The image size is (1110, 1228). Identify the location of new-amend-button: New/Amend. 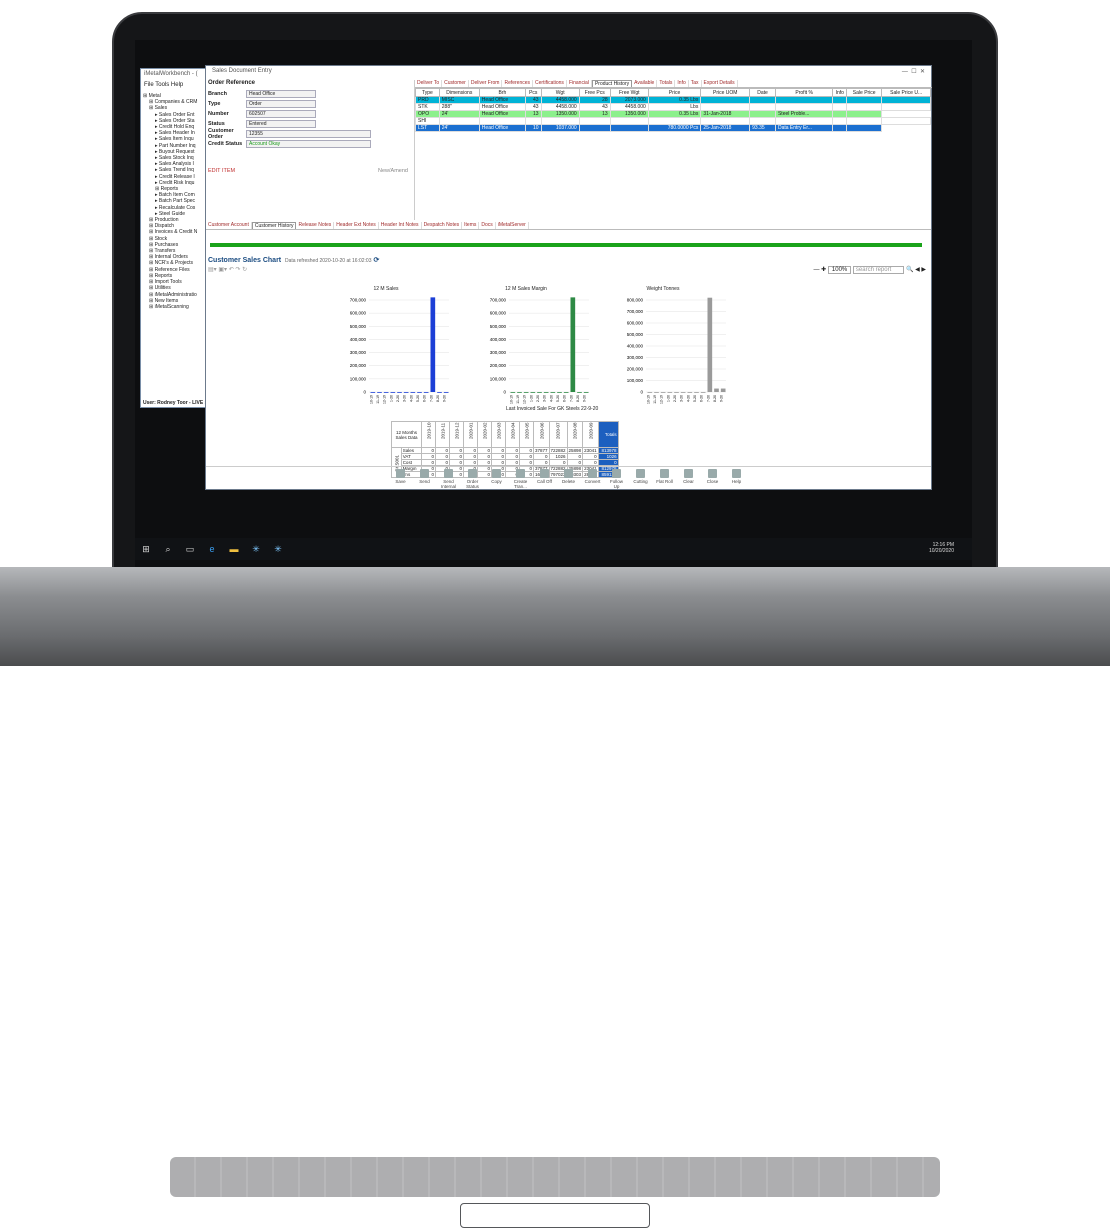
(393, 171).